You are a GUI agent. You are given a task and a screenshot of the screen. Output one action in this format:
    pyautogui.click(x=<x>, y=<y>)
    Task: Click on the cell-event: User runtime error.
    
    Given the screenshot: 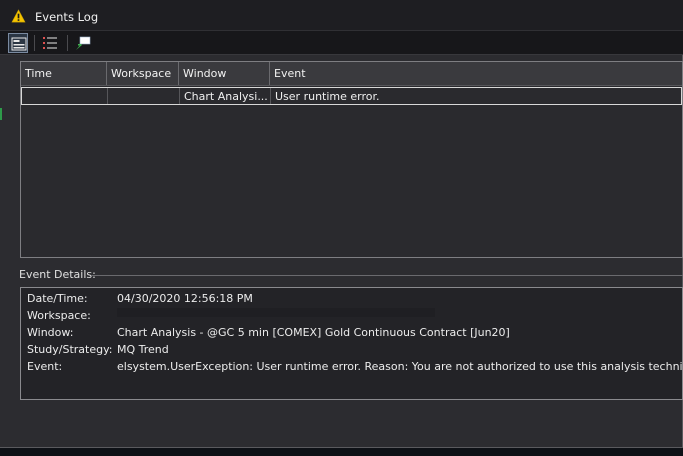 What is the action you would take?
    pyautogui.click(x=327, y=96)
    